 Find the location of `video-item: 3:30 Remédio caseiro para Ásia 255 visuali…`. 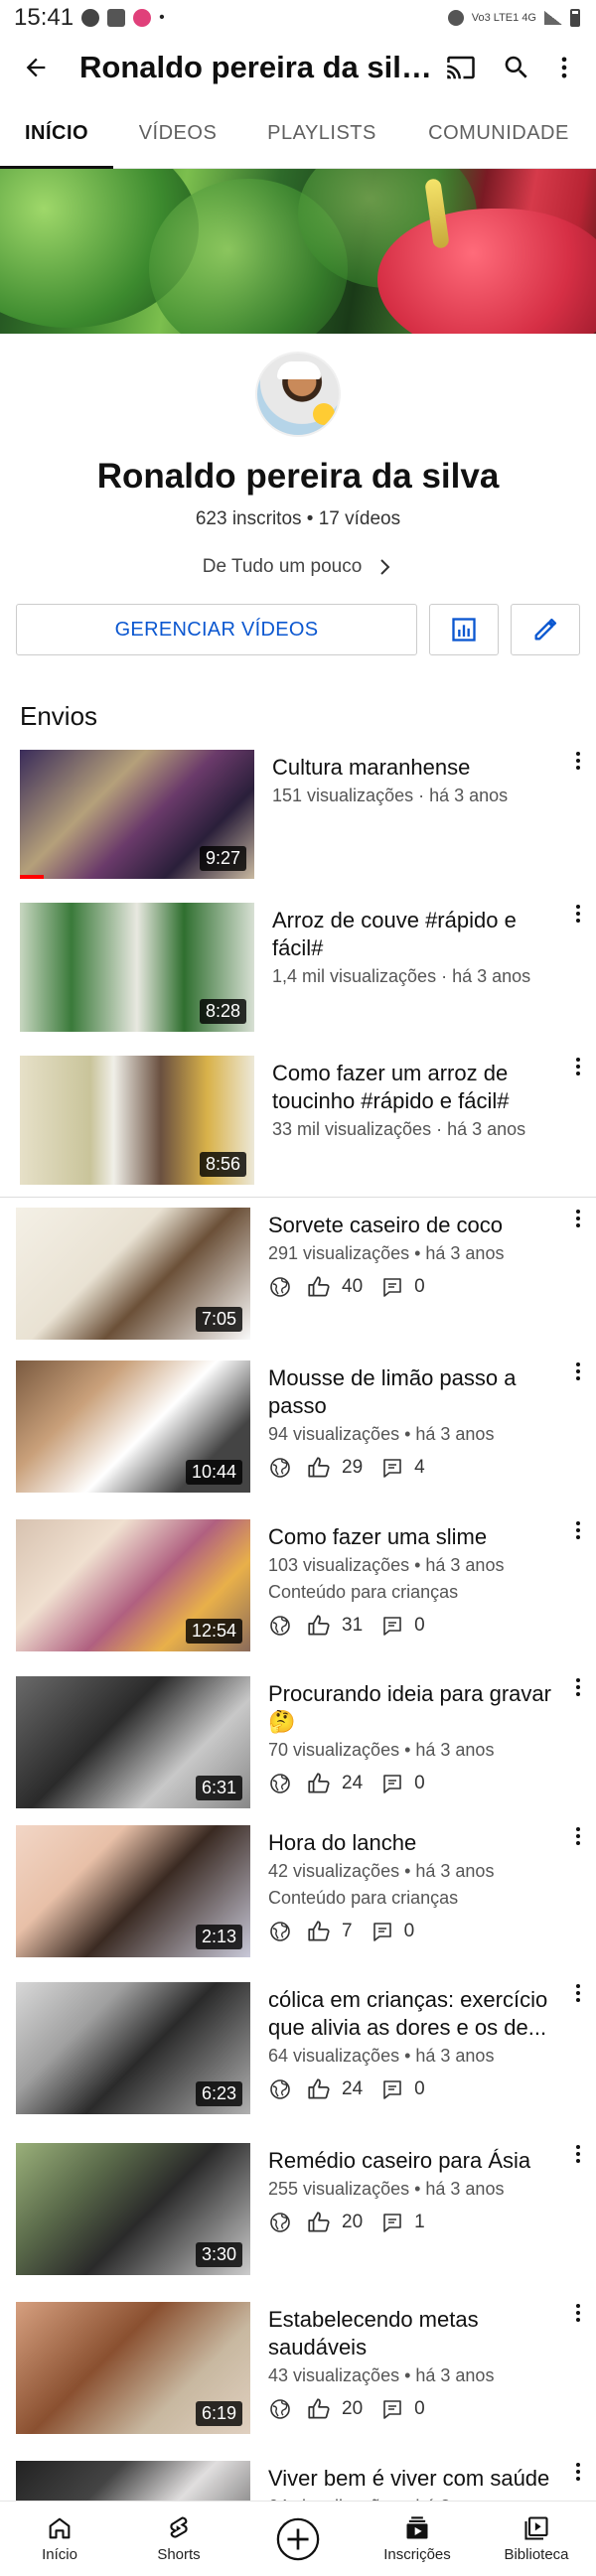

video-item: 3:30 Remédio caseiro para Ásia 255 visuali… is located at coordinates (298, 2216).